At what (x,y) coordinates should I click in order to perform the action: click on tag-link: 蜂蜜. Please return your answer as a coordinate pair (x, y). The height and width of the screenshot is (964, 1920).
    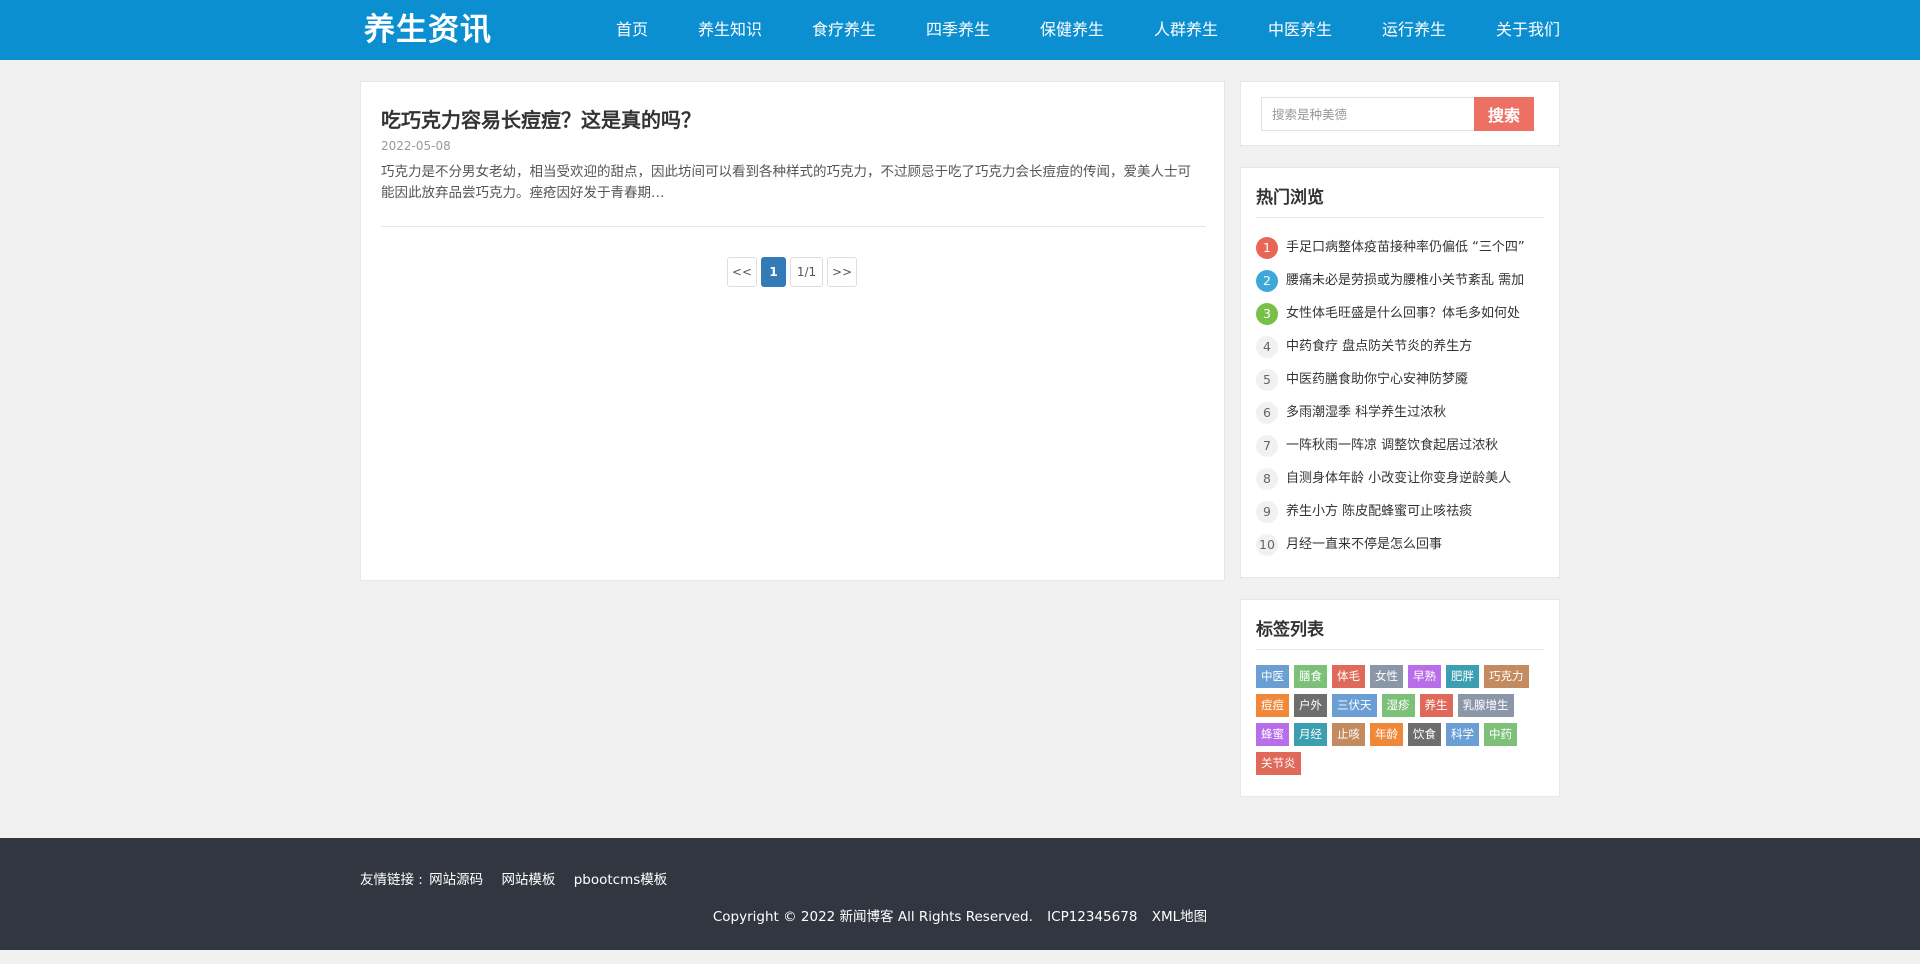
    Looking at the image, I should click on (1272, 734).